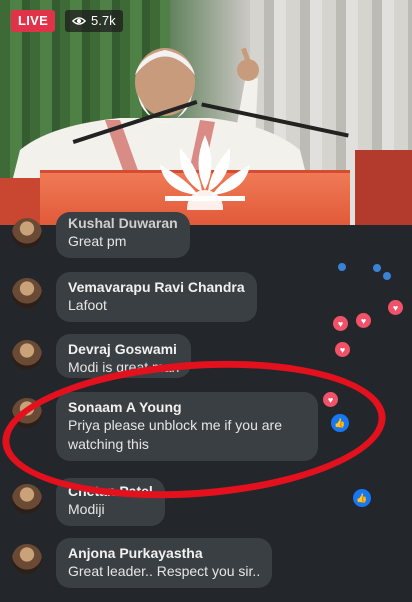  Describe the element at coordinates (79, 21) in the screenshot. I see `eye-icon` at that location.